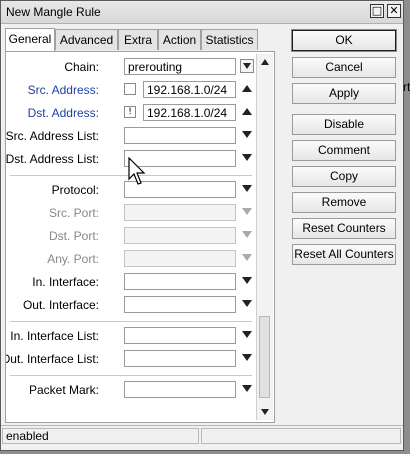 This screenshot has height=454, width=410. What do you see at coordinates (30, 39) in the screenshot?
I see `tab-general: General` at bounding box center [30, 39].